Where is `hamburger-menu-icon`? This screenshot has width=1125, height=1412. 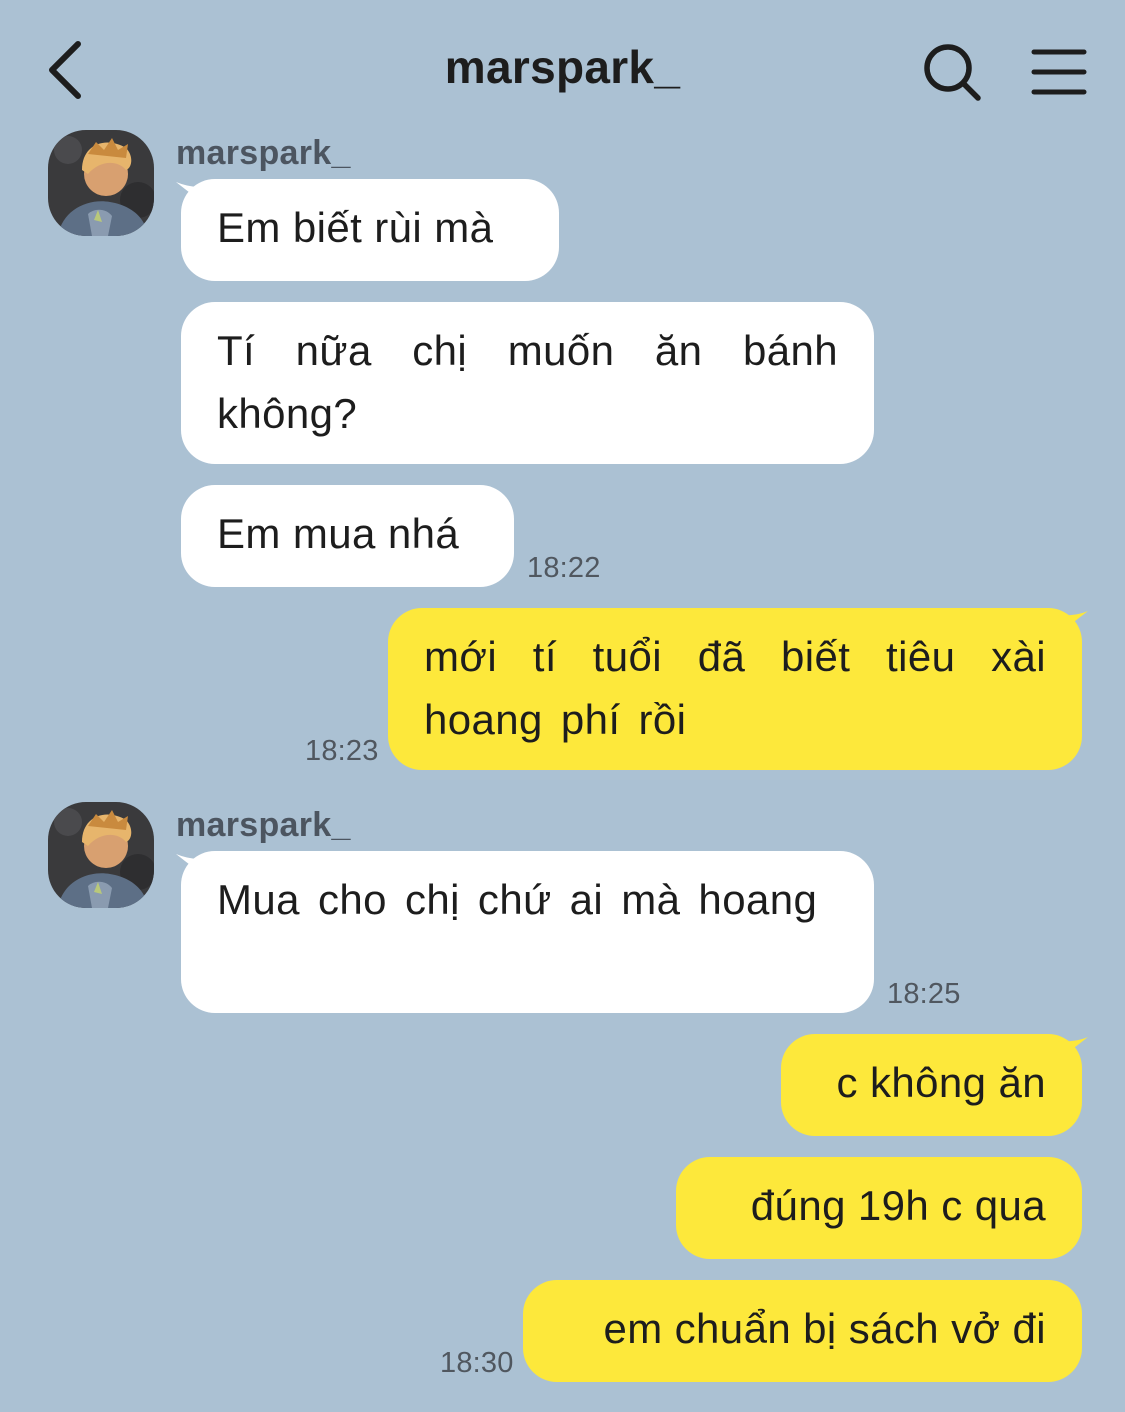 hamburger-menu-icon is located at coordinates (1059, 72).